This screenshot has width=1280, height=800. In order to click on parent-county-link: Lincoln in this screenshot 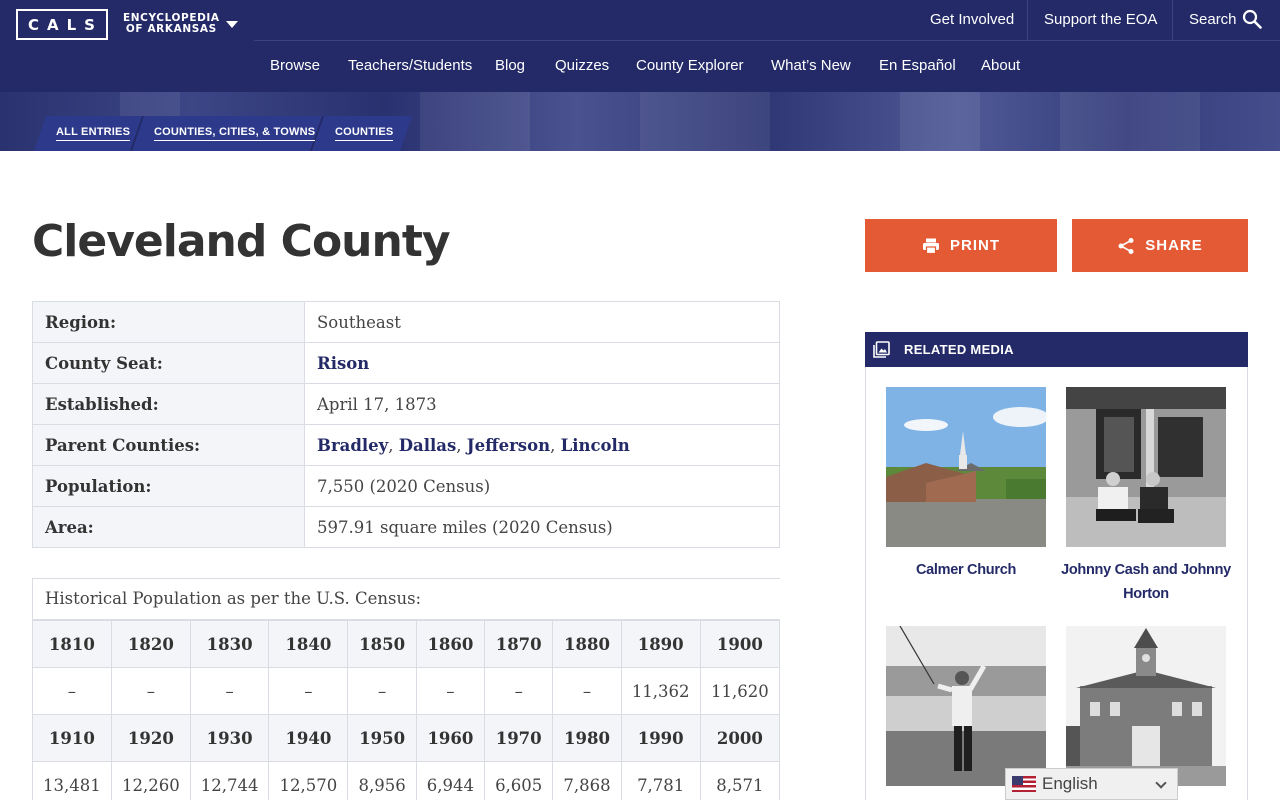, I will do `click(595, 445)`.